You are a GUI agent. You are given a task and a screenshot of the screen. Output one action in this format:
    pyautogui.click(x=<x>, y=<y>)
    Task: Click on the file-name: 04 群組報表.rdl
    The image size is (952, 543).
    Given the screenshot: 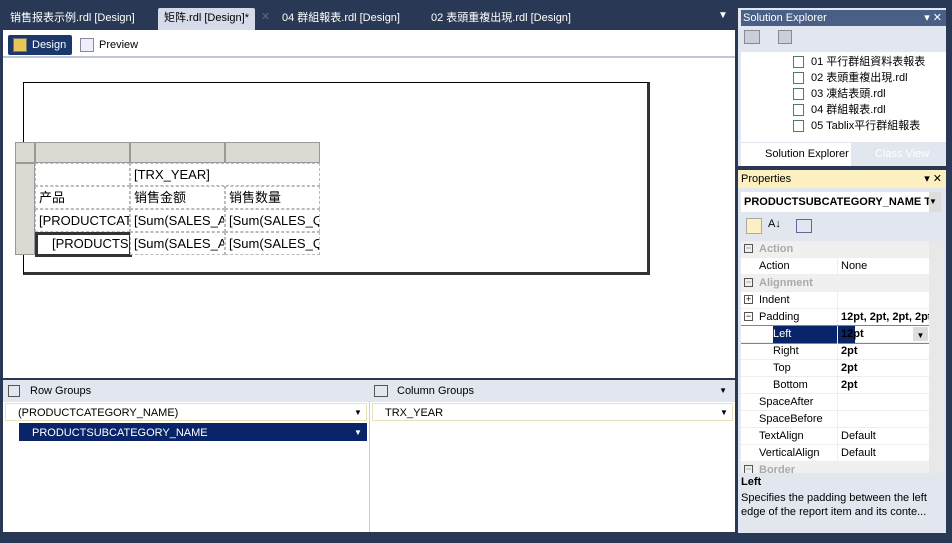 What is the action you would take?
    pyautogui.click(x=848, y=110)
    